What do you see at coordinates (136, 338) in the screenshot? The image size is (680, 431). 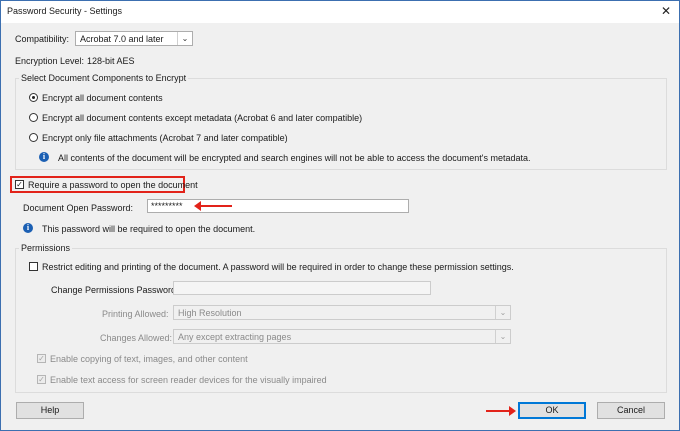 I see `changes-allowed-label: Changes Allowed:` at bounding box center [136, 338].